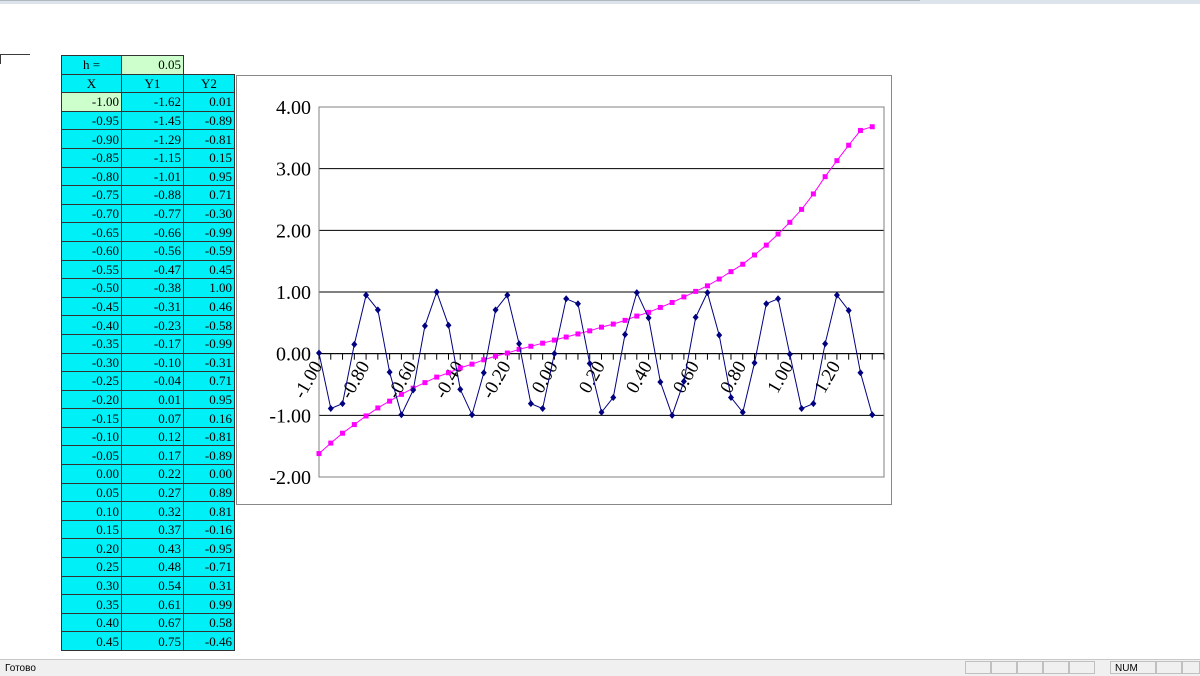 The width and height of the screenshot is (1200, 676). What do you see at coordinates (209, 325) in the screenshot?
I see `cell-y2: -0.58` at bounding box center [209, 325].